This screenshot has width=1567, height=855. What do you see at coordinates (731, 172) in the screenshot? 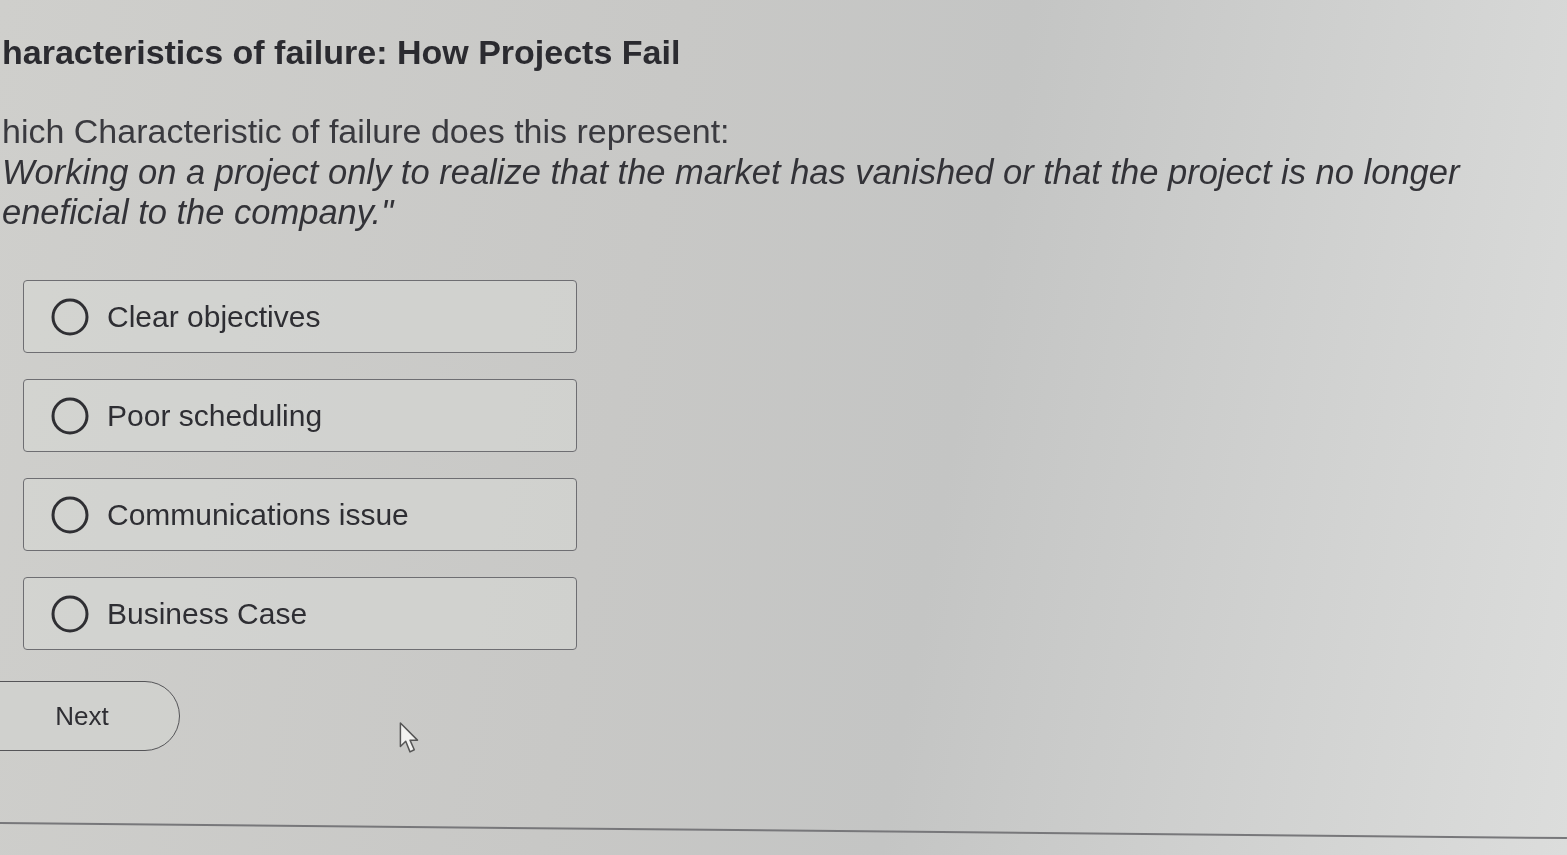
I see `quote-text: Working on a project only to realize that the market has vanished or that the project is no longer` at bounding box center [731, 172].